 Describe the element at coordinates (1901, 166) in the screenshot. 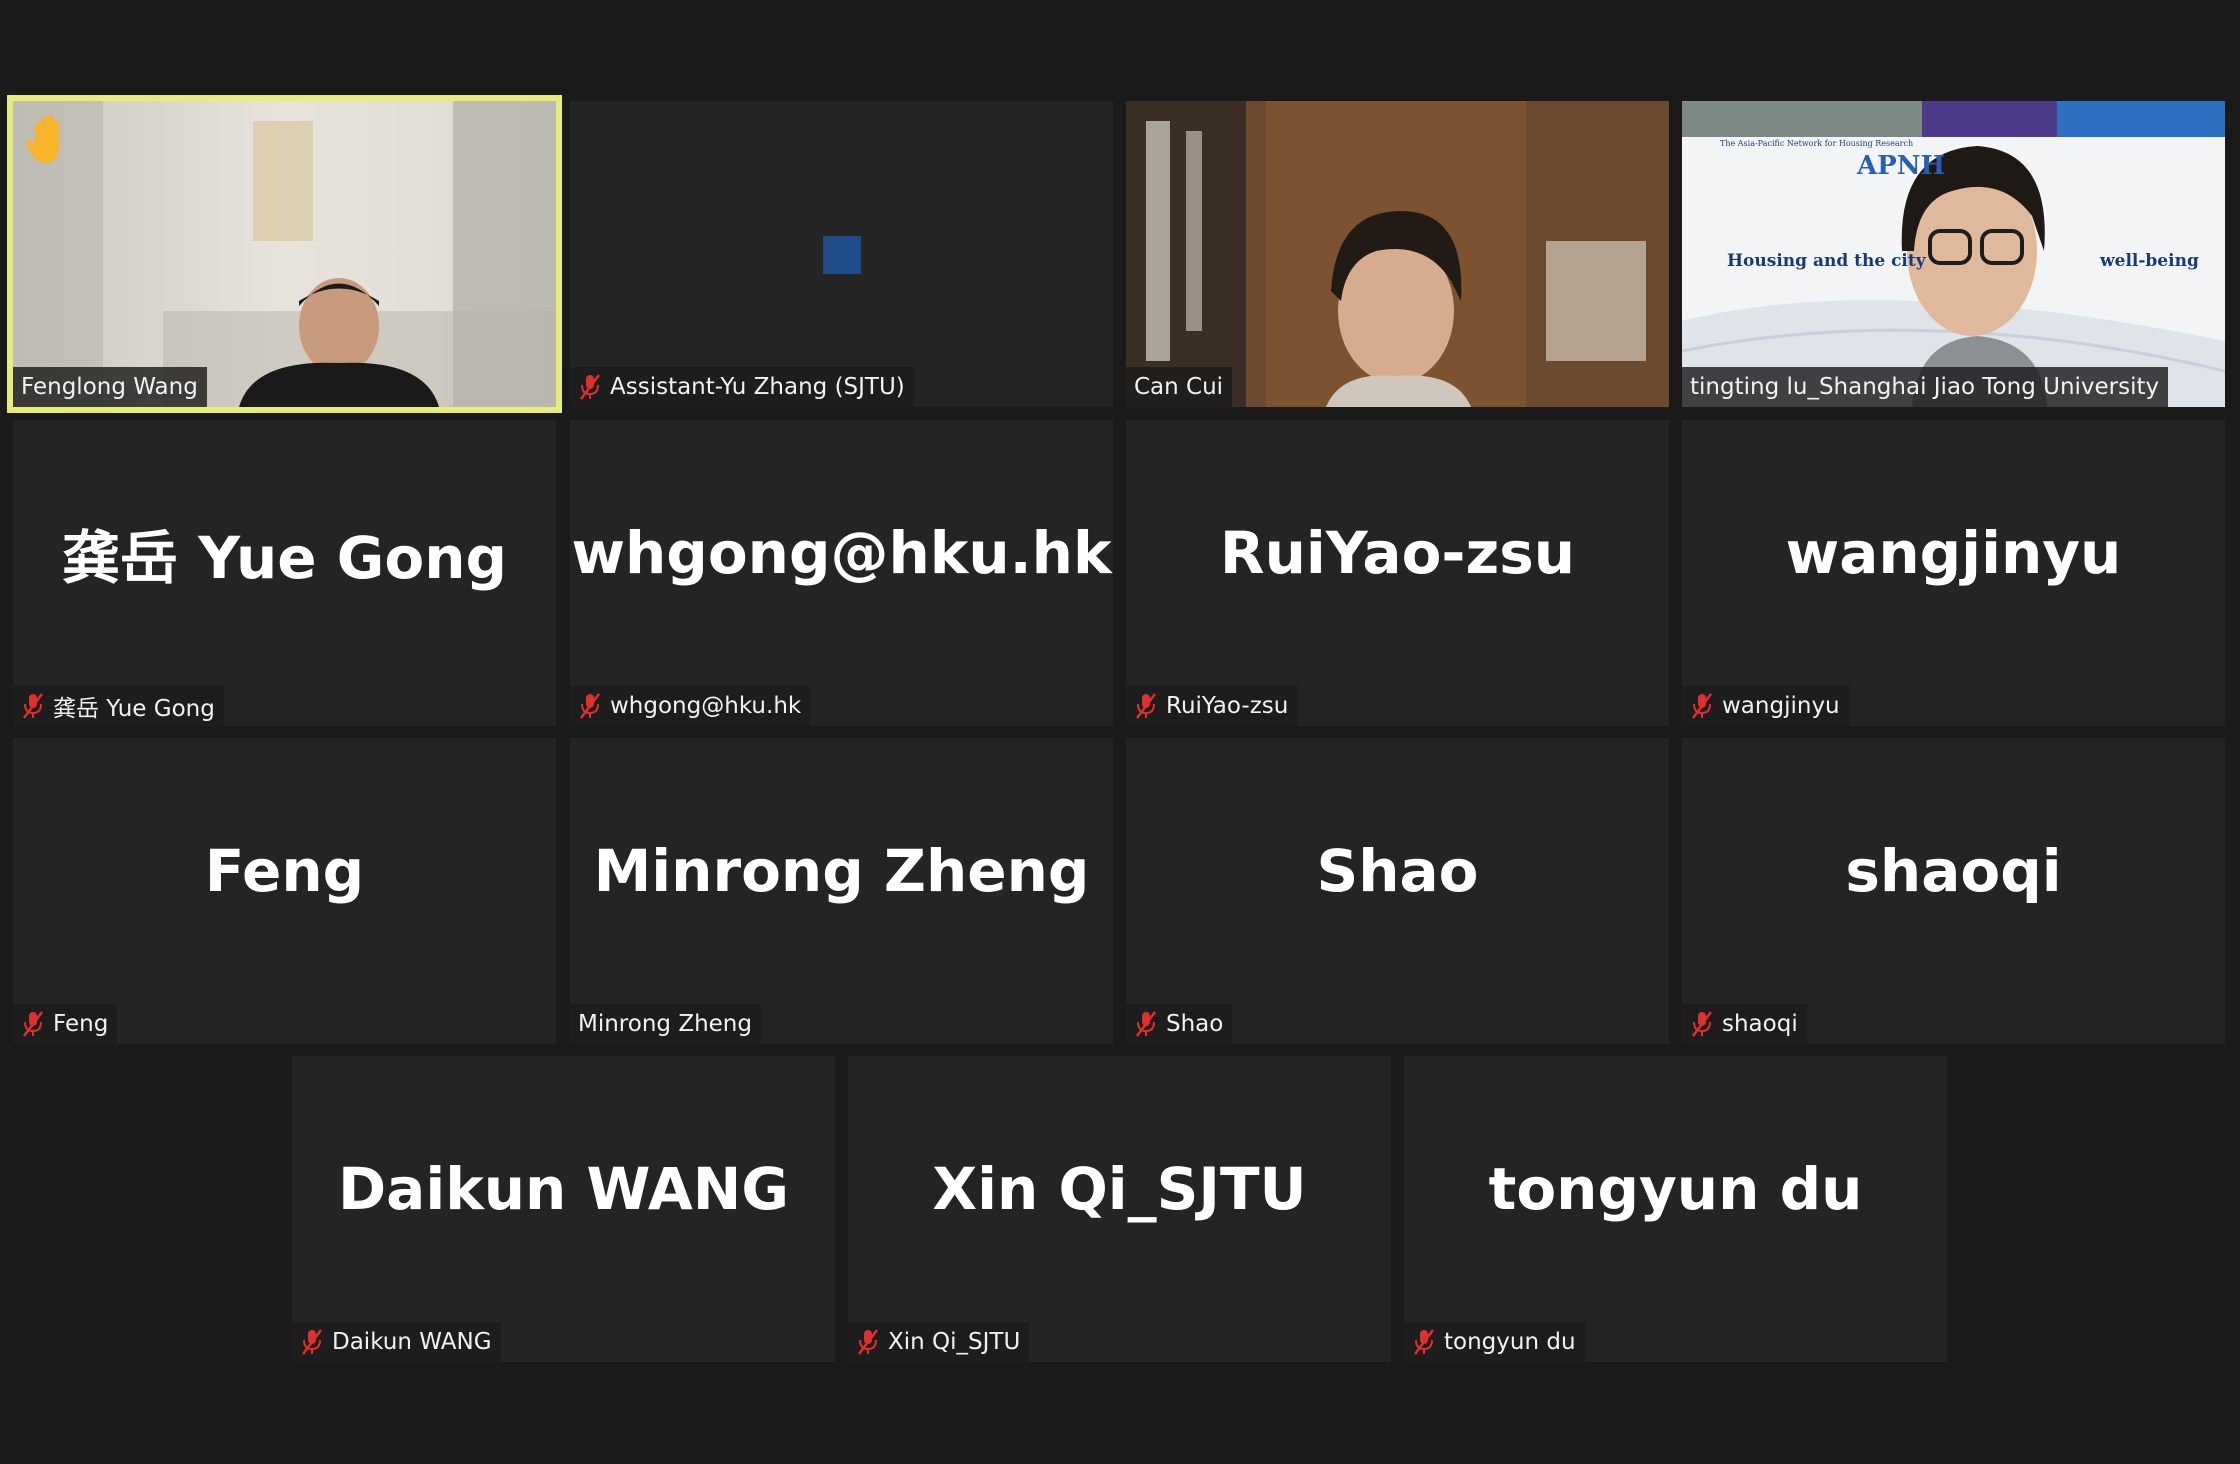

I see `slide-acronym: APNH` at that location.